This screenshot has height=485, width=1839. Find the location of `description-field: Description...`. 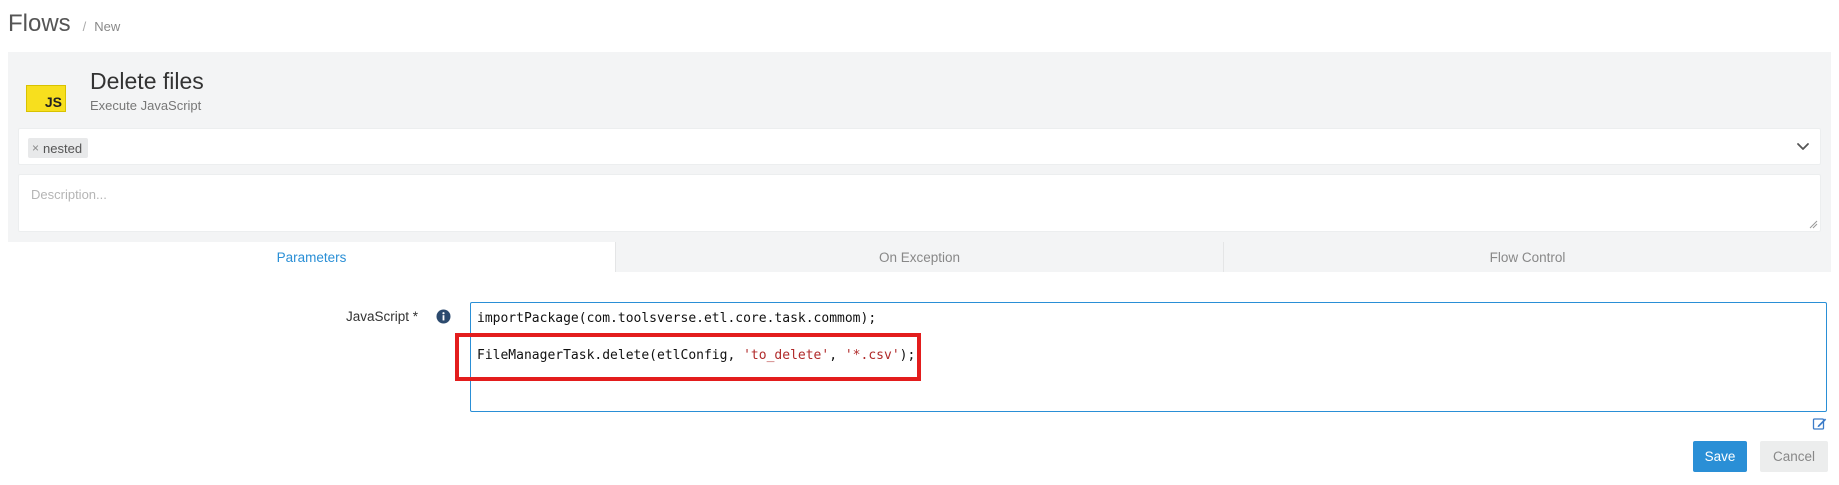

description-field: Description... is located at coordinates (919, 203).